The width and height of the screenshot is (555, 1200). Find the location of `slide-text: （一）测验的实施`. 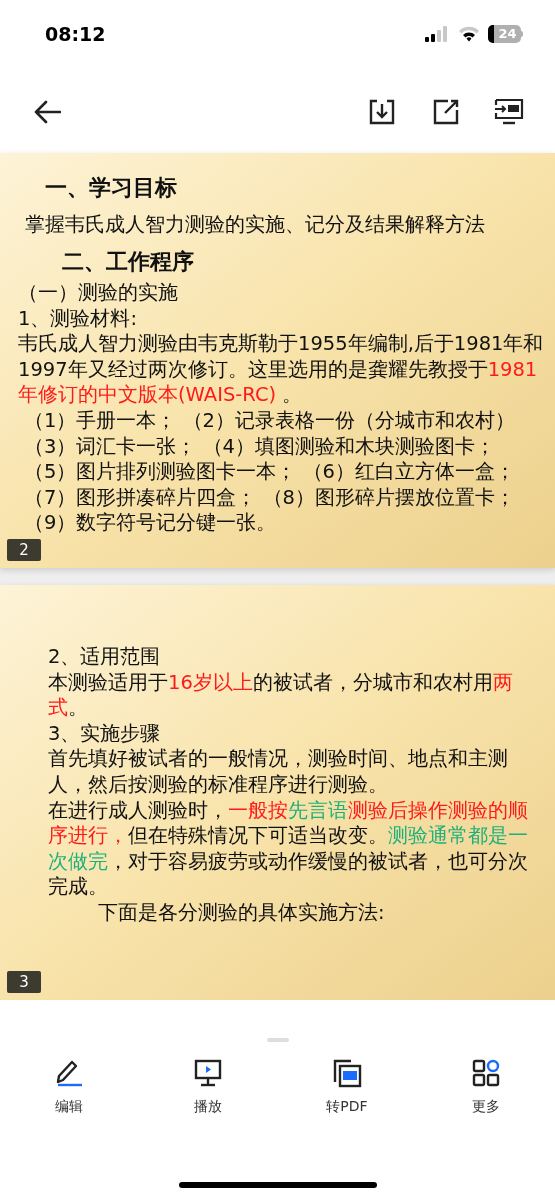

slide-text: （一）测验的实施 is located at coordinates (98, 293).